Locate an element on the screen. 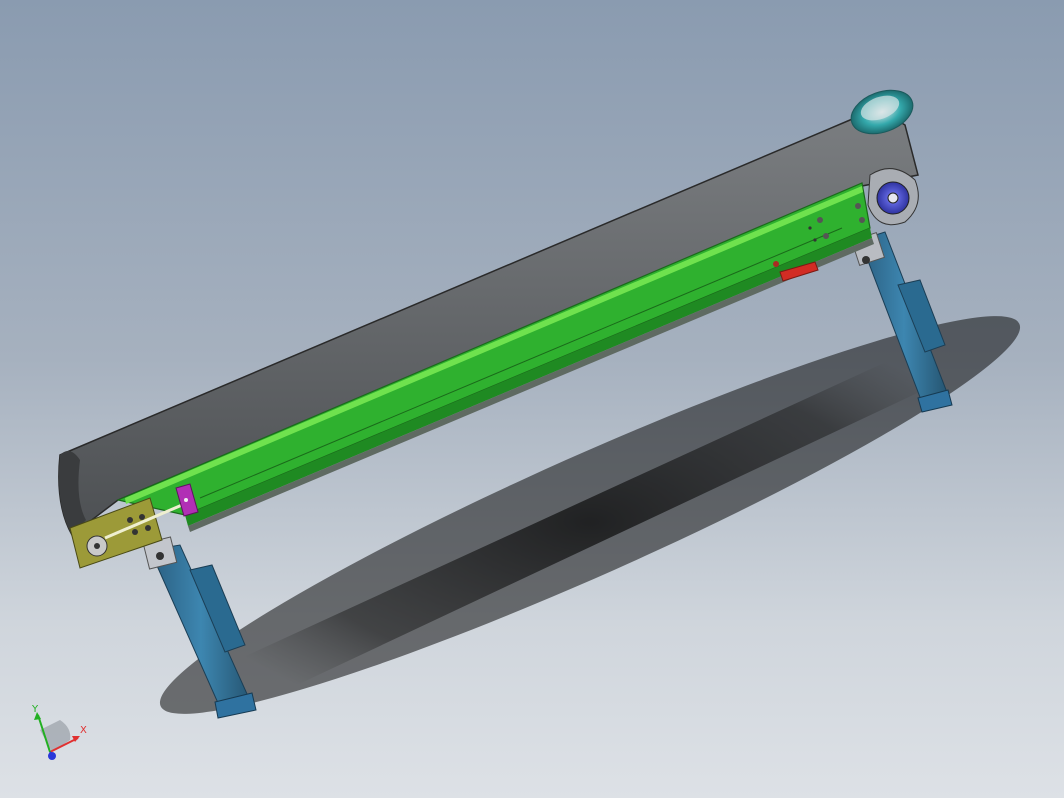 The height and width of the screenshot is (798, 1064). axis-triad: X Y is located at coordinates (59, 732).